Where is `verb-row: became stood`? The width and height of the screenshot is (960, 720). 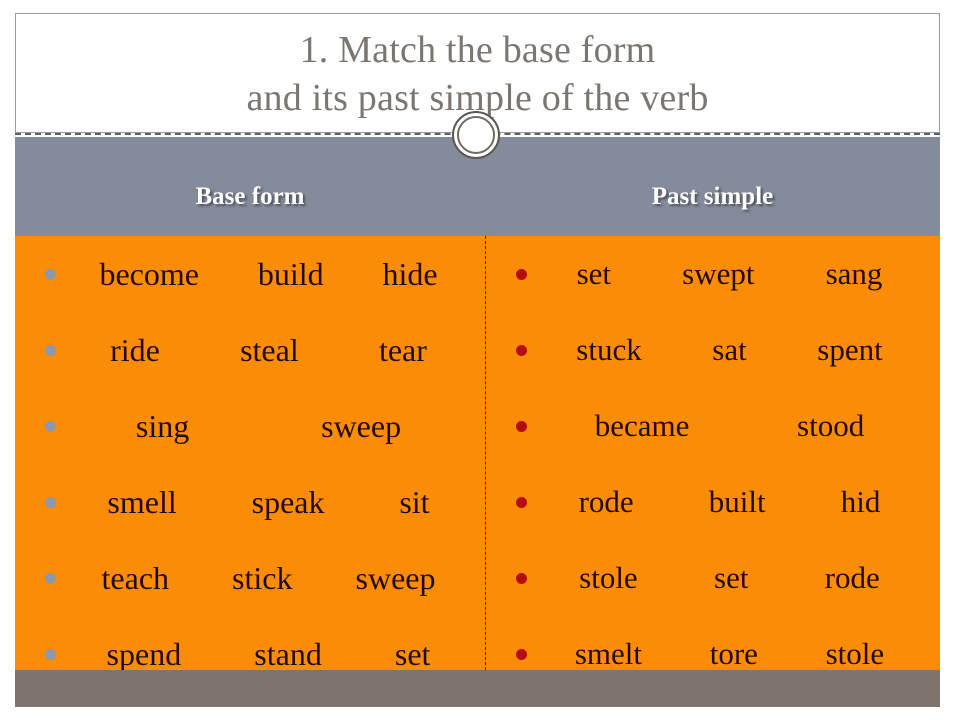
verb-row: became stood is located at coordinates (713, 426).